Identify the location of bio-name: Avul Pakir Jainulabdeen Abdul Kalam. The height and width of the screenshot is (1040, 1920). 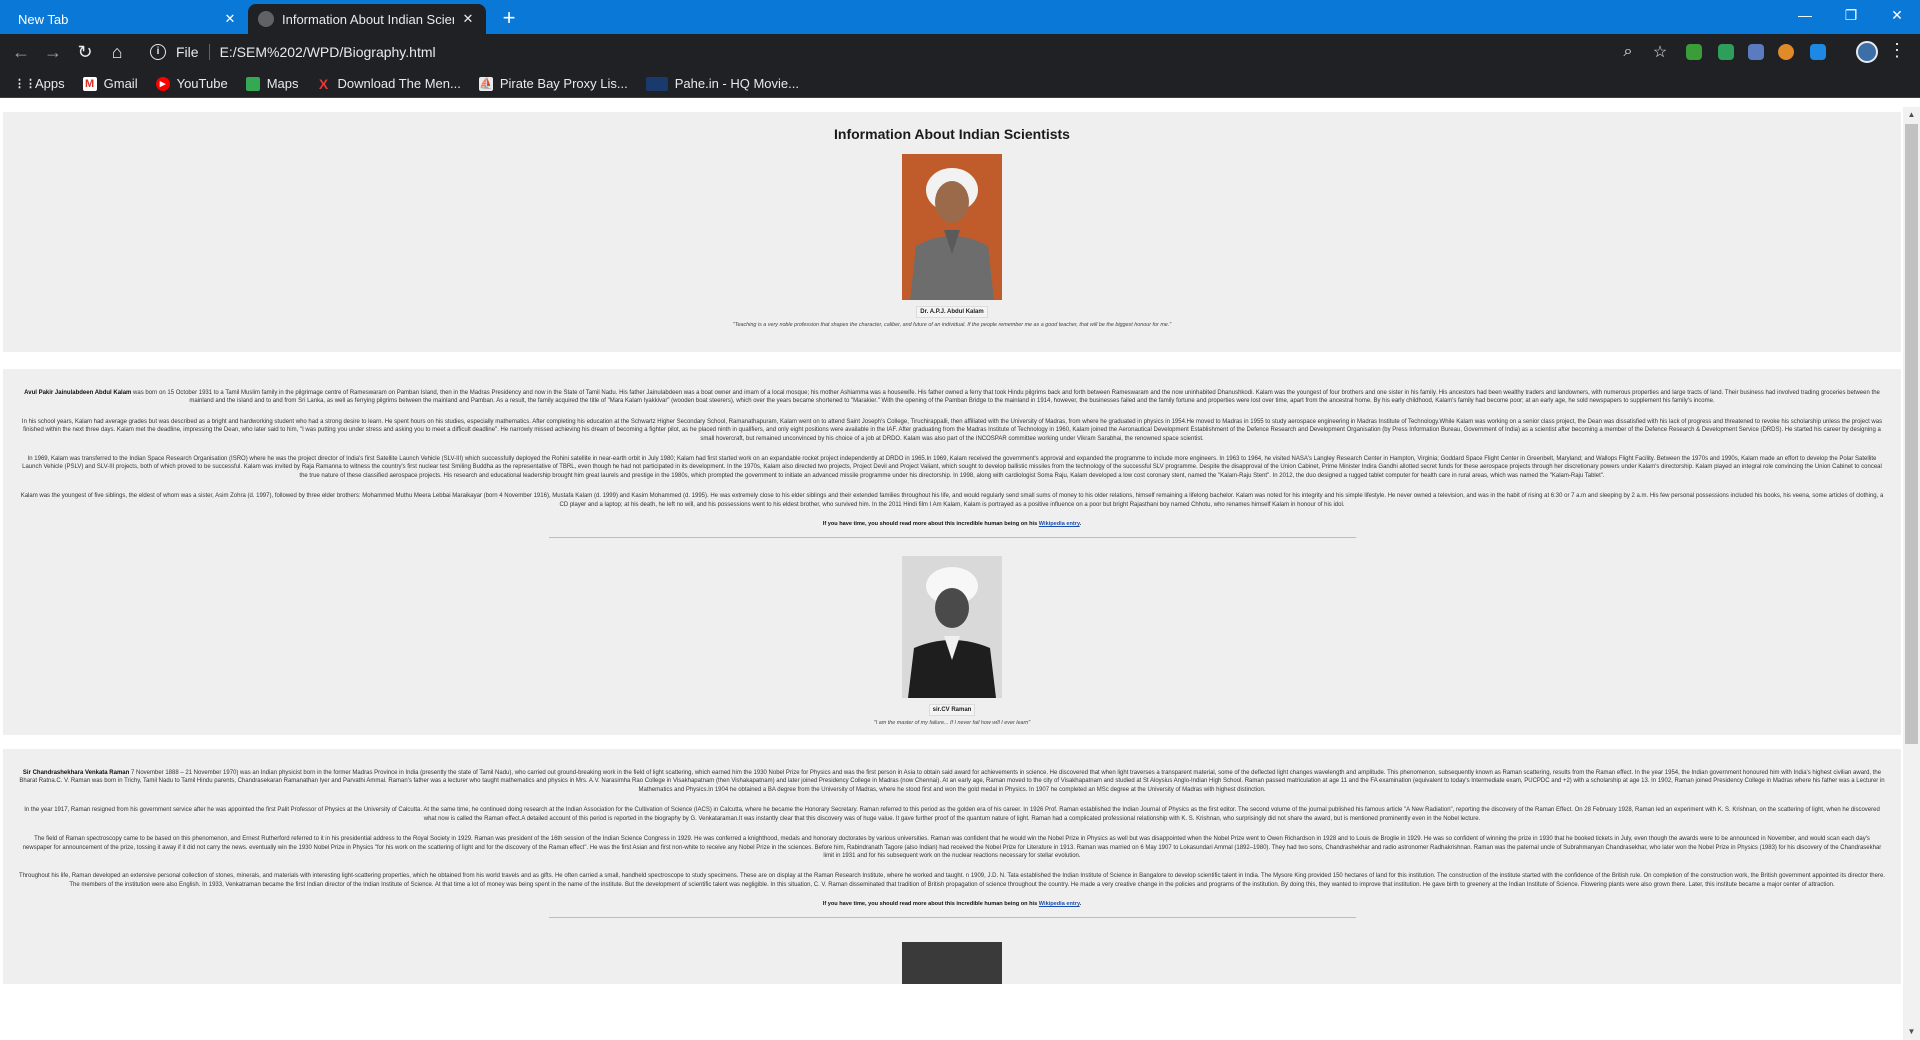
(78, 393).